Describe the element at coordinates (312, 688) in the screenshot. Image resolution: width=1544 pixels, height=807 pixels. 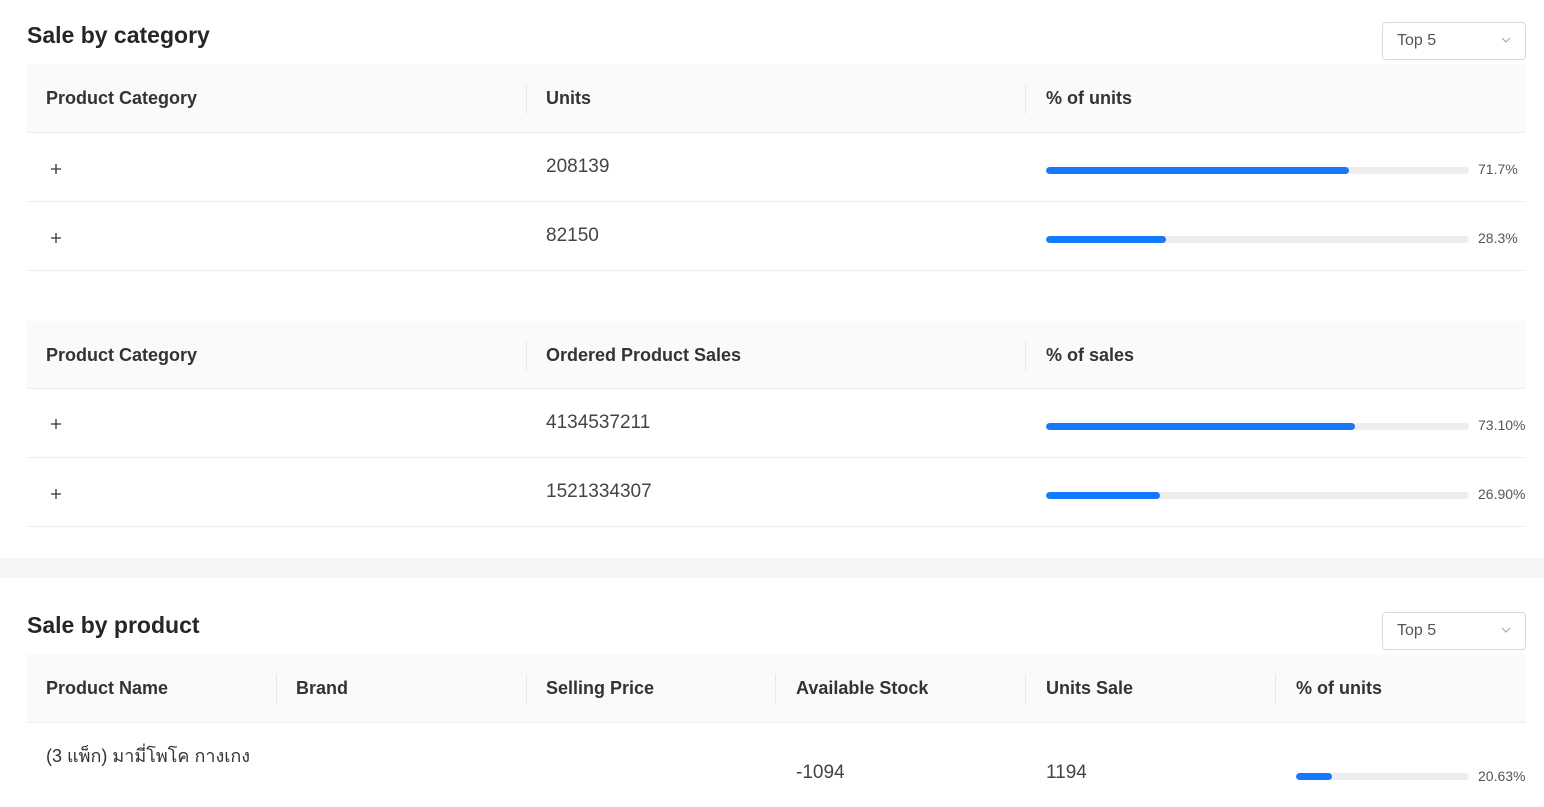
I see `header-brand: Brand` at that location.